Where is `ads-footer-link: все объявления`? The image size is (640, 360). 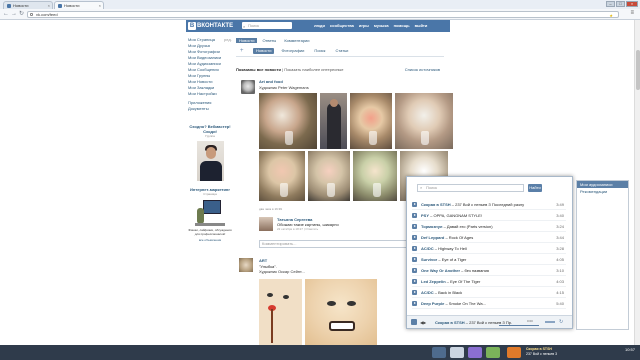 ads-footer-link: все объявления is located at coordinates (210, 240).